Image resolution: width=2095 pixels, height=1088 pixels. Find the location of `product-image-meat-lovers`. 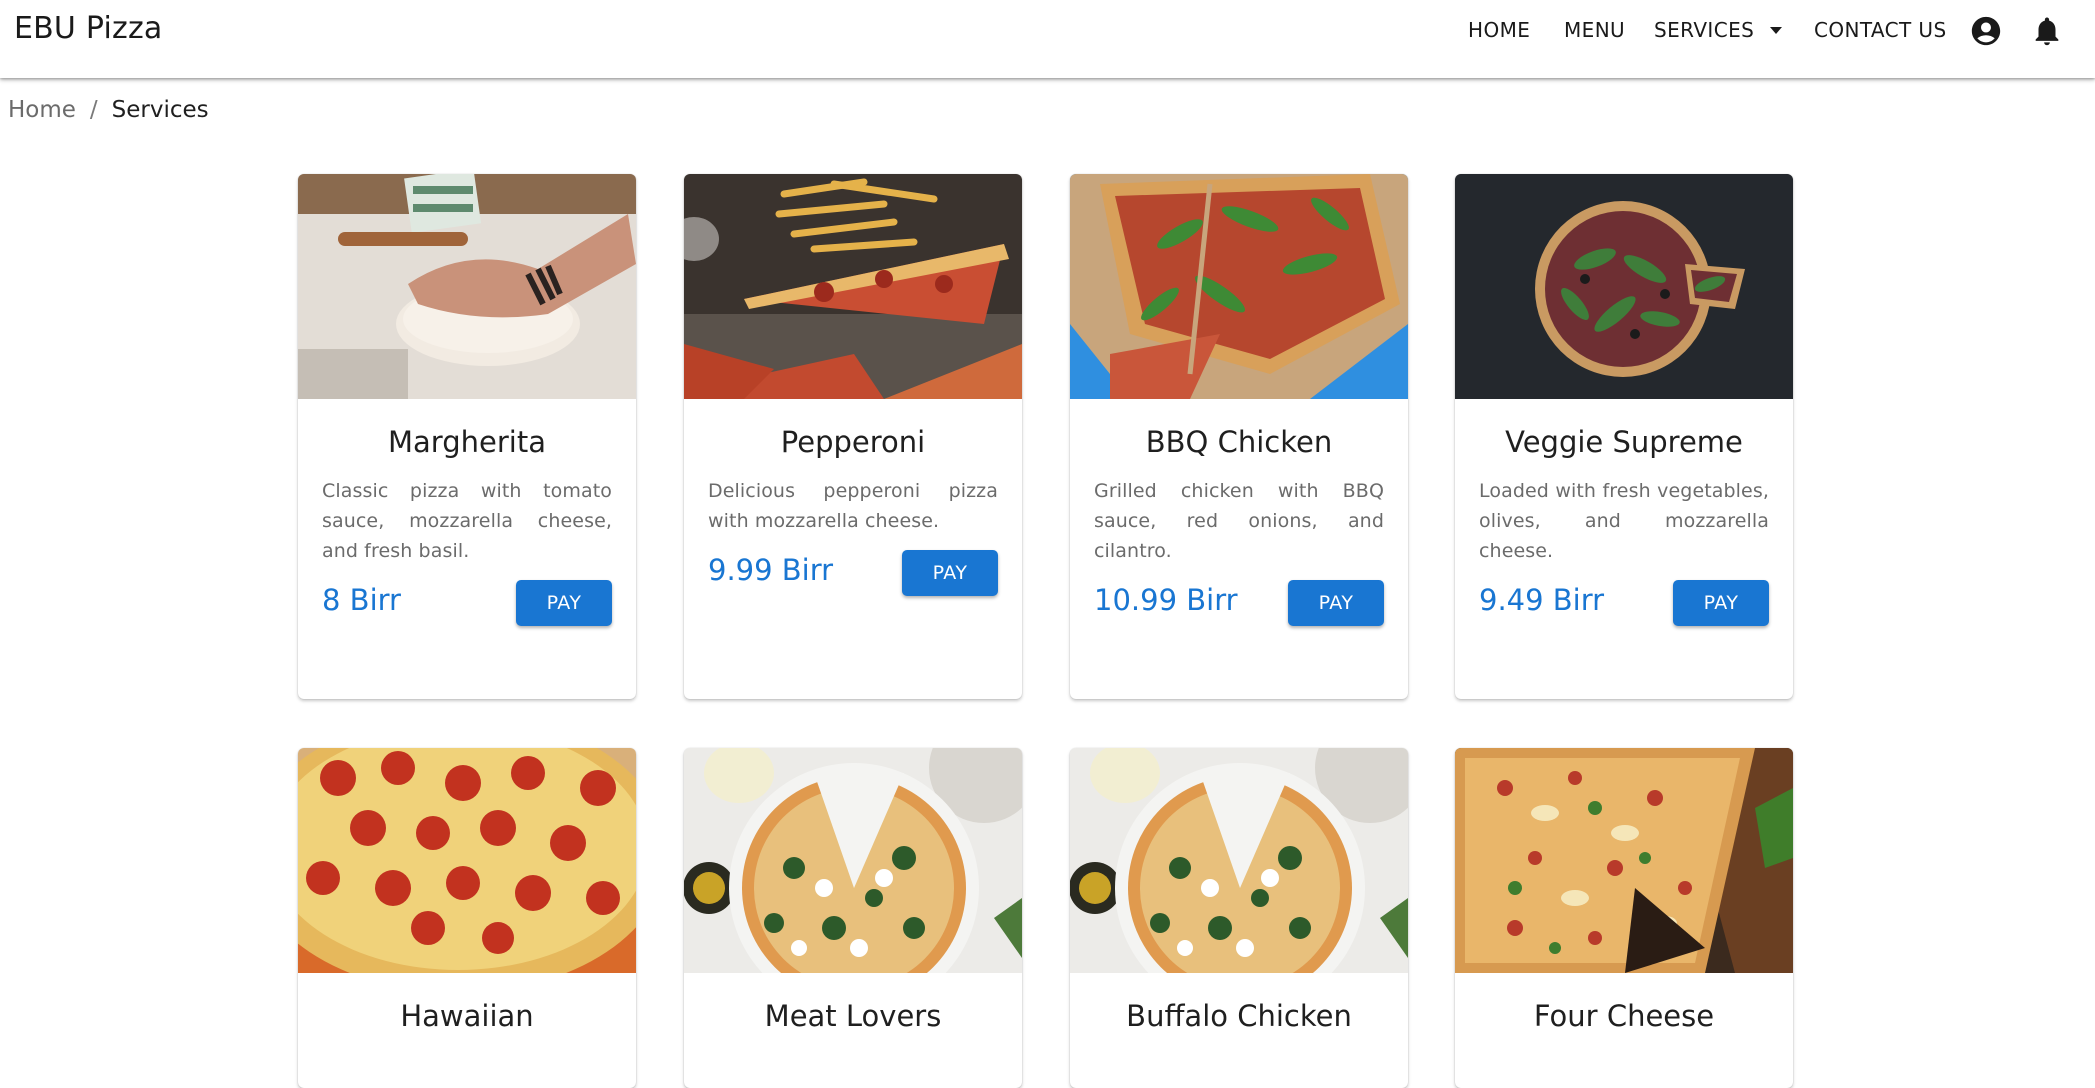

product-image-meat-lovers is located at coordinates (853, 860).